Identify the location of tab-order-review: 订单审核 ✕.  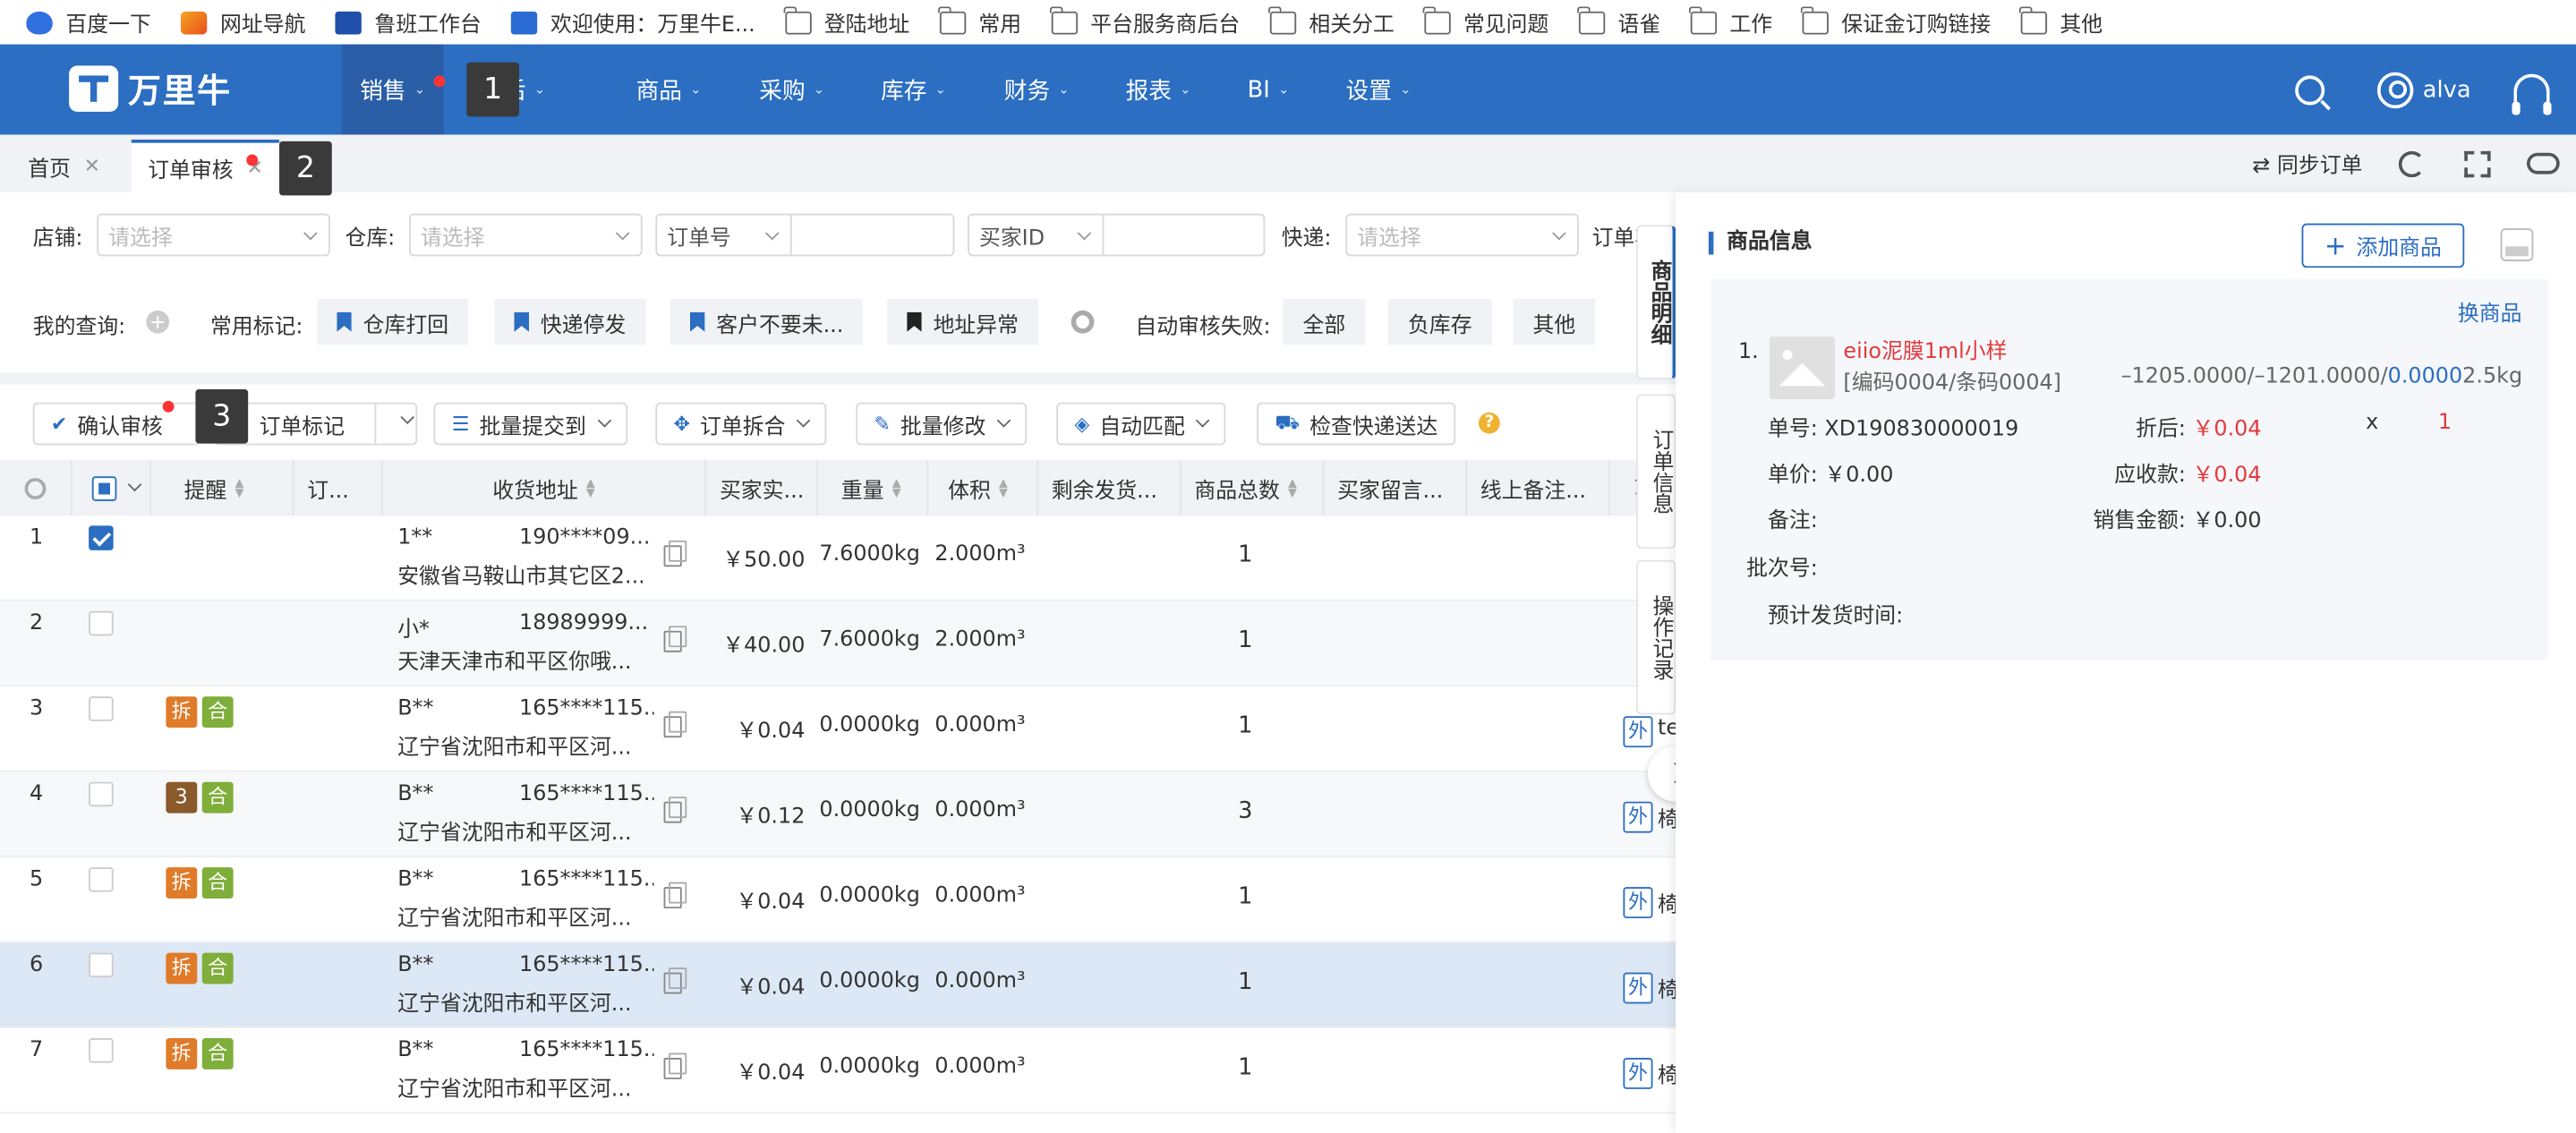
(205, 166).